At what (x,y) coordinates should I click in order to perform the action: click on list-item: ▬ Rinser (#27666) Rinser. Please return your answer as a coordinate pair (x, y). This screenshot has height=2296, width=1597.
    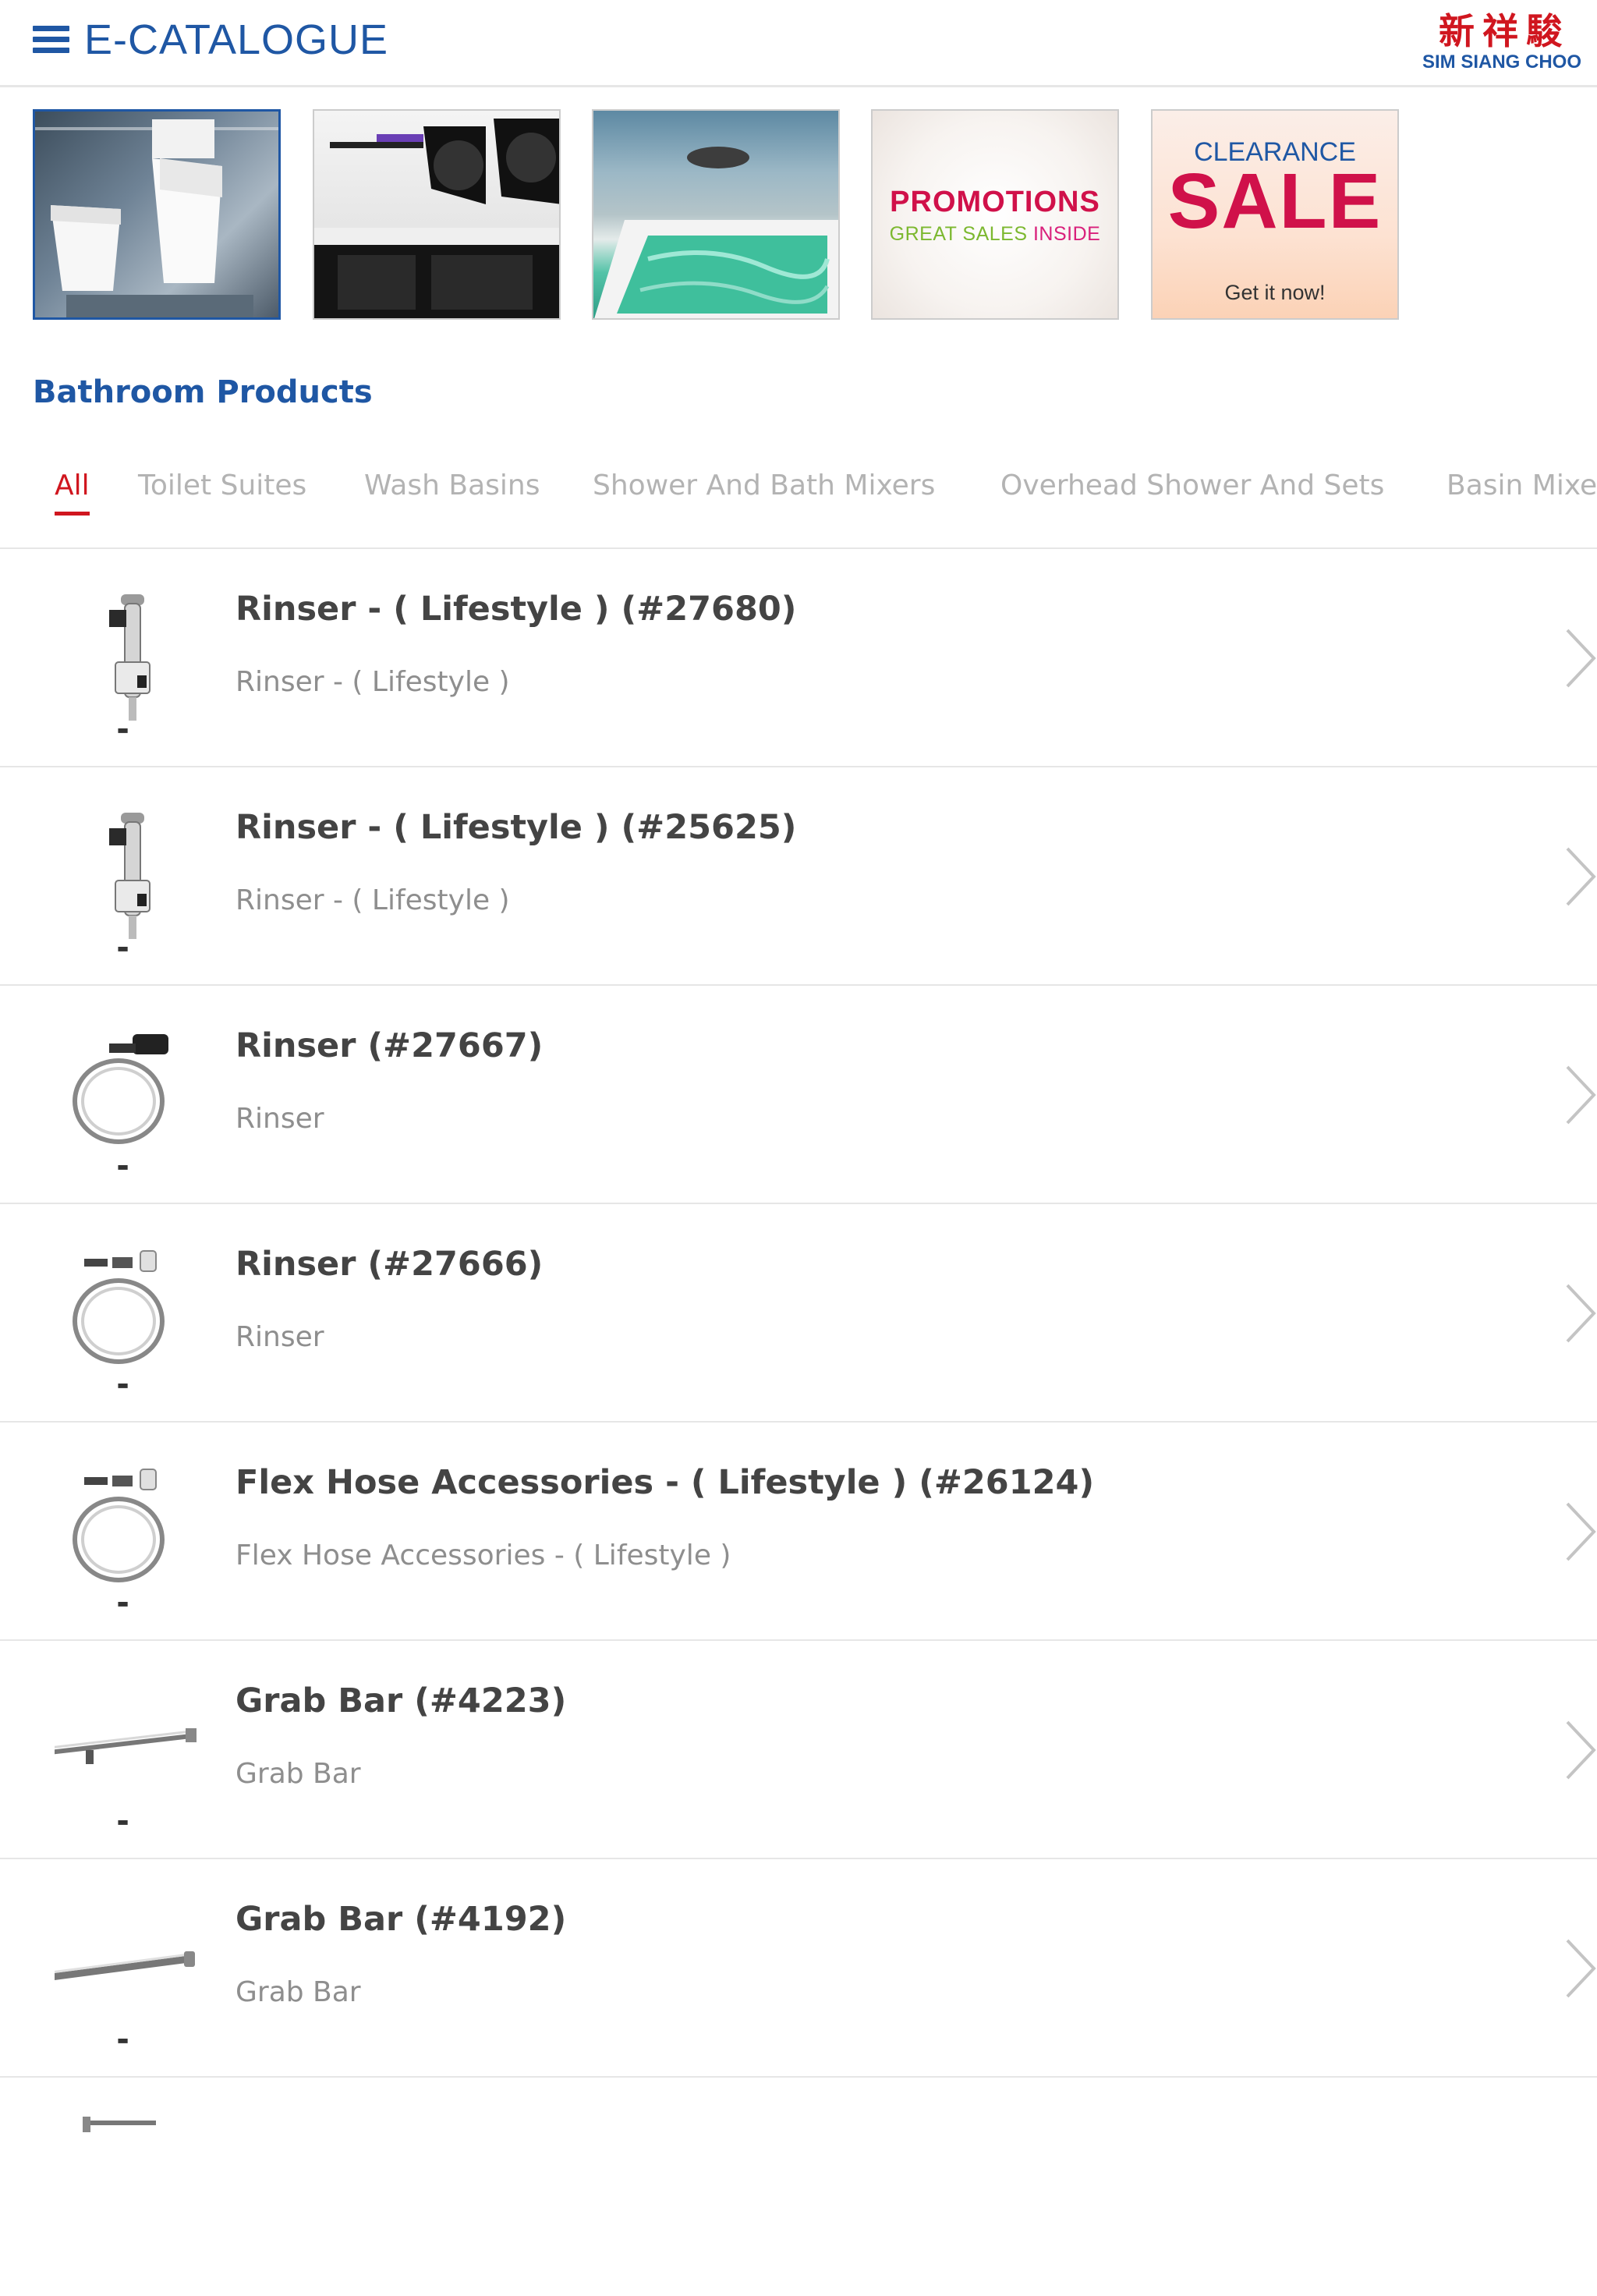
    Looking at the image, I should click on (798, 1313).